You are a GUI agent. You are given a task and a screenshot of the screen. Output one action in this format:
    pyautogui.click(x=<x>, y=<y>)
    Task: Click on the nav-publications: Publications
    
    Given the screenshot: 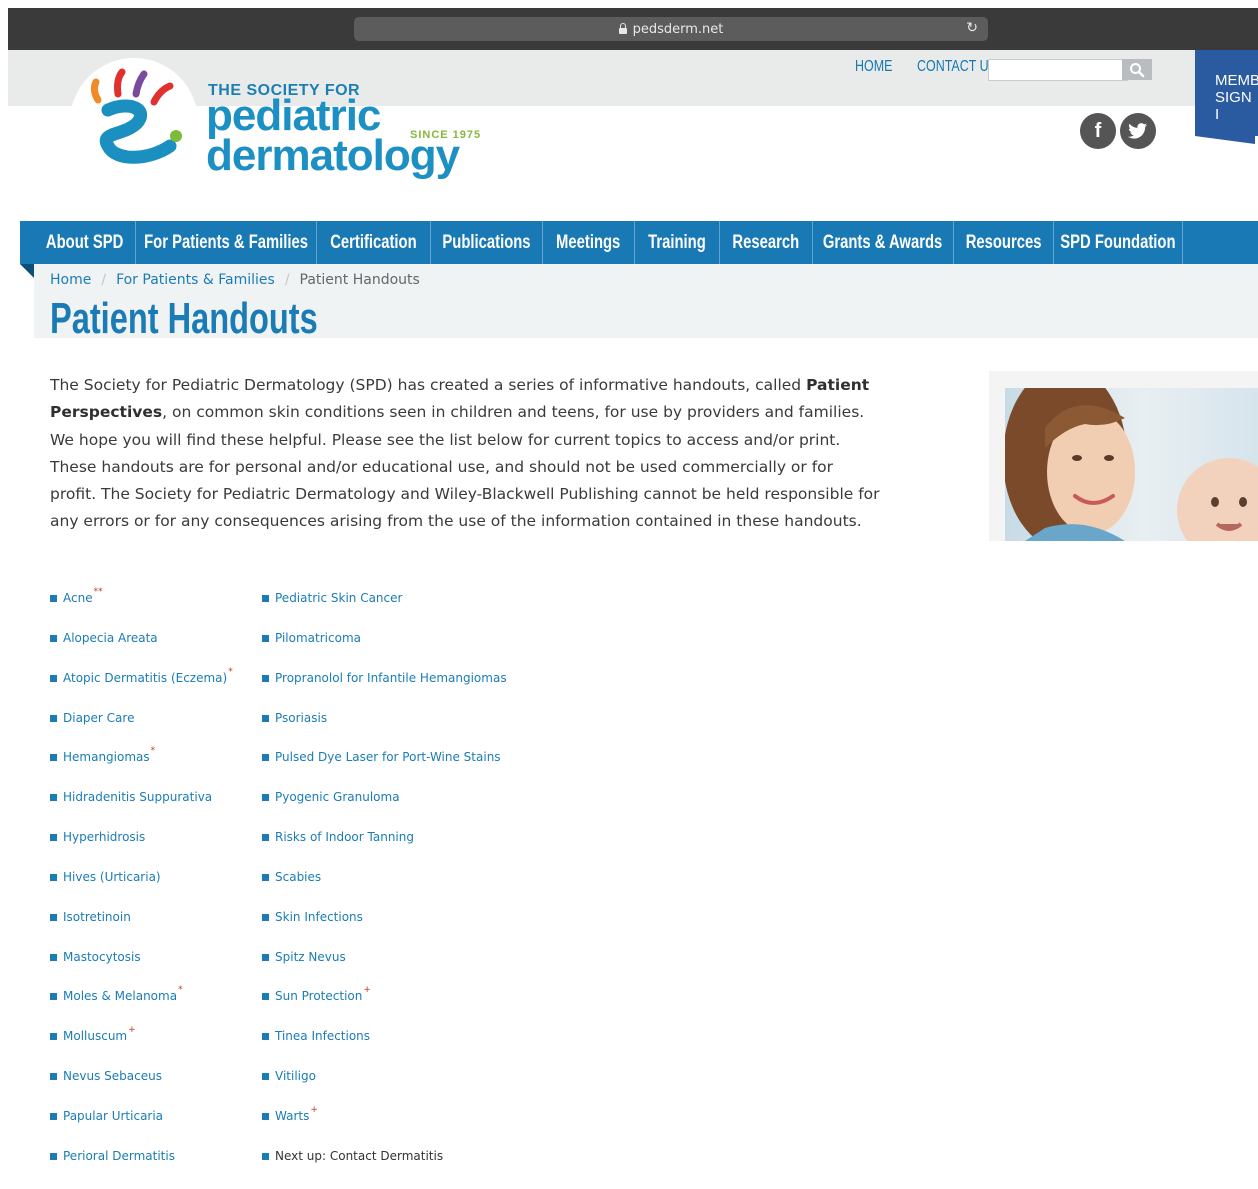 What is the action you would take?
    pyautogui.click(x=487, y=242)
    